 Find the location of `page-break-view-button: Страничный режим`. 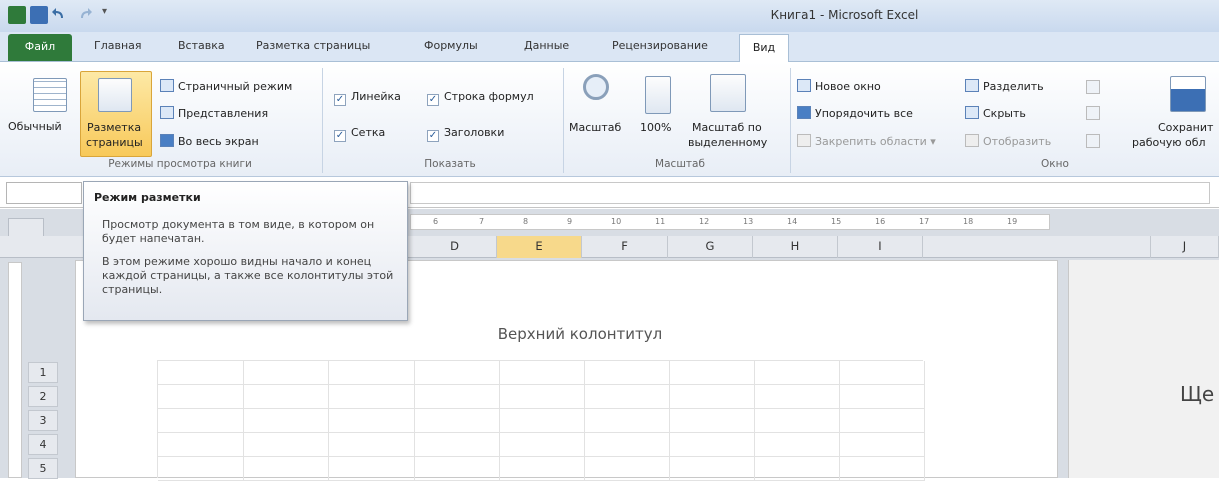

page-break-view-button: Страничный режим is located at coordinates (226, 86).